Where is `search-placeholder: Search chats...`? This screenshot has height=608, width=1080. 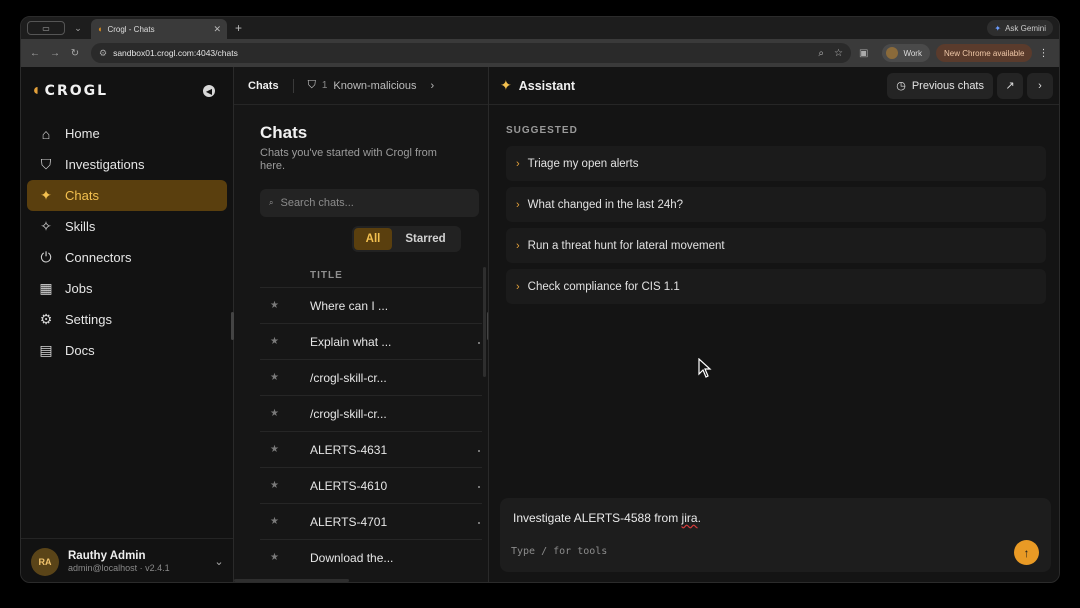
search-placeholder: Search chats... is located at coordinates (317, 203).